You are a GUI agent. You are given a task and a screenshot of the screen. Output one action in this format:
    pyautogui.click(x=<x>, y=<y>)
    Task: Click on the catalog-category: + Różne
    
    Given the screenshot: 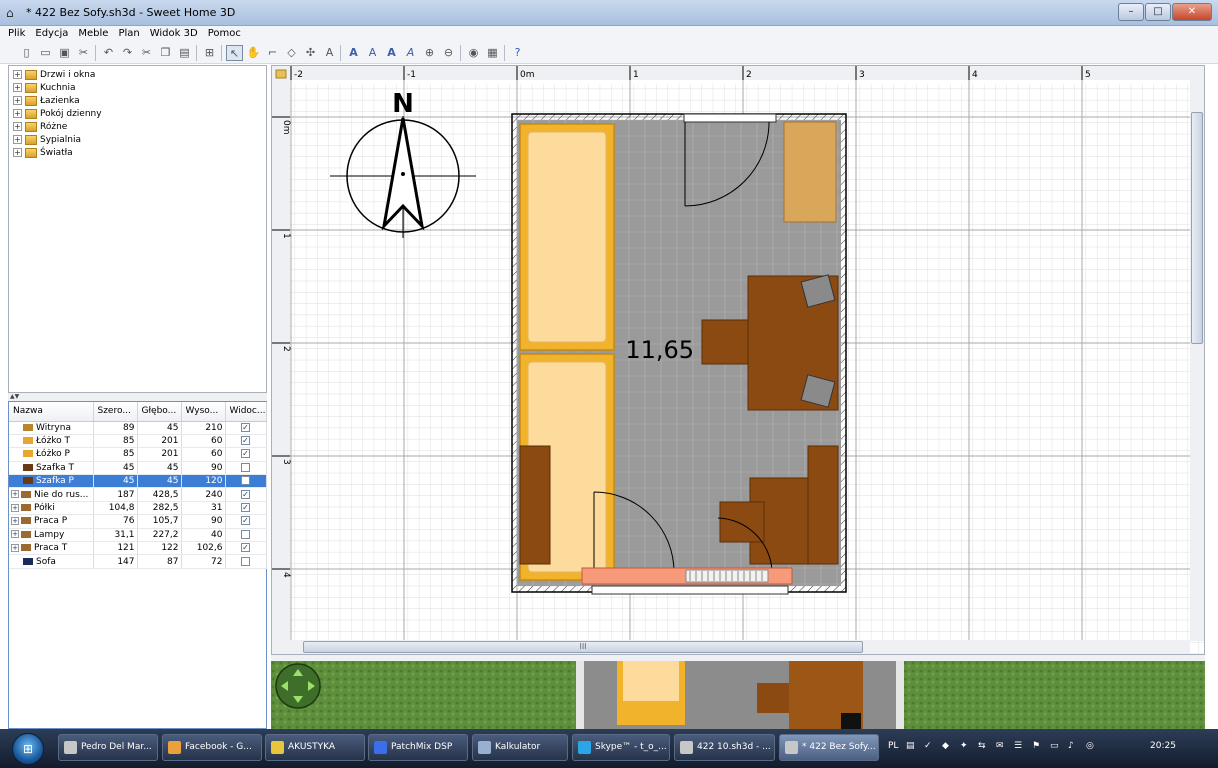 What is the action you would take?
    pyautogui.click(x=40, y=127)
    